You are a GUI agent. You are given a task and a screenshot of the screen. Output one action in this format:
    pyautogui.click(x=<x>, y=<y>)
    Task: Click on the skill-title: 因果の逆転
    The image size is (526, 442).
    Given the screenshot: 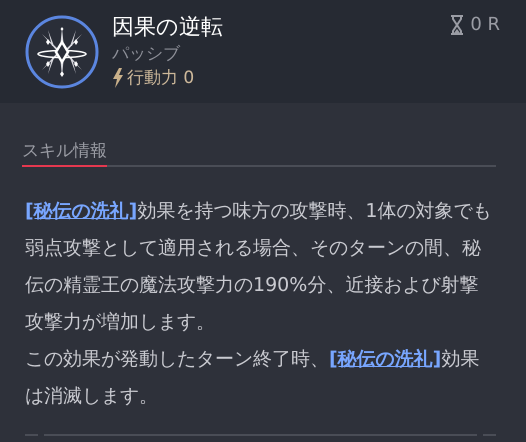 What is the action you would take?
    pyautogui.click(x=167, y=28)
    